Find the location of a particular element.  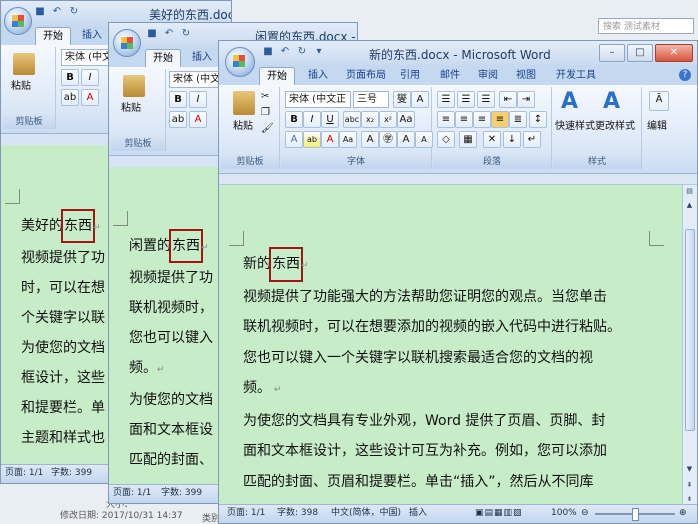

vertical-scrollbar: ▤ ▲ ▼ ⇞ ⇟ is located at coordinates (689, 345).